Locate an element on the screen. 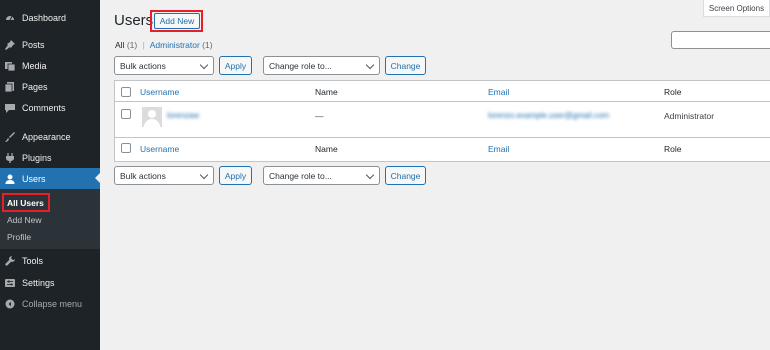 The width and height of the screenshot is (770, 350). sidebar-item-plugins: Plugins is located at coordinates (50, 157).